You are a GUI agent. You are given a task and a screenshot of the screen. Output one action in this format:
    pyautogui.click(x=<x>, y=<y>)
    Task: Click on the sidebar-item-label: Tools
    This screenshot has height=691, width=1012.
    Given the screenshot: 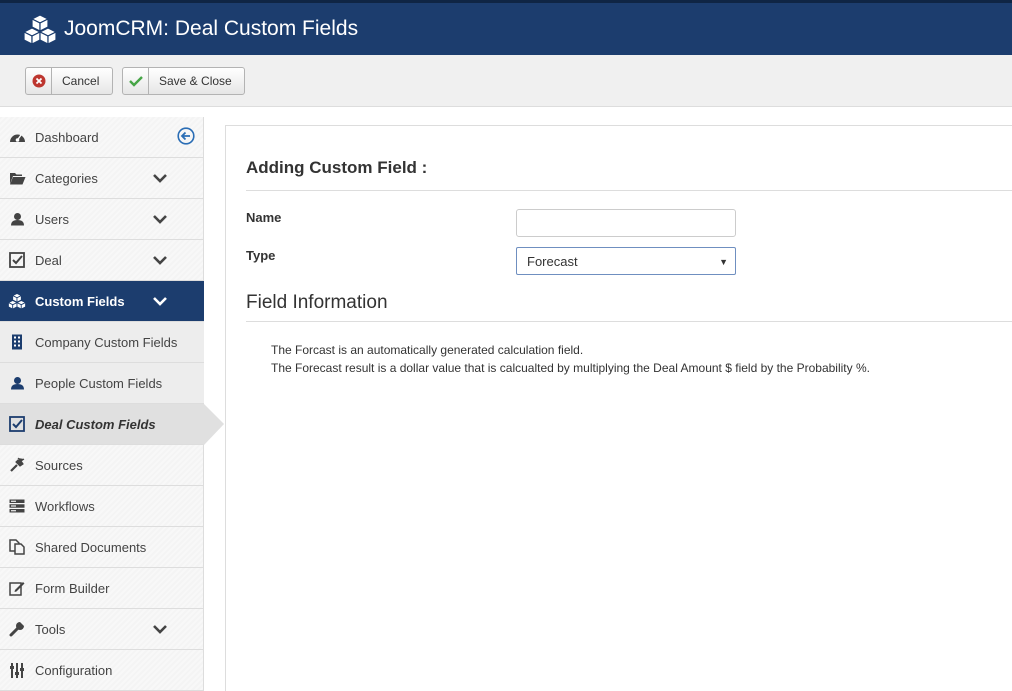 What is the action you would take?
    pyautogui.click(x=50, y=629)
    